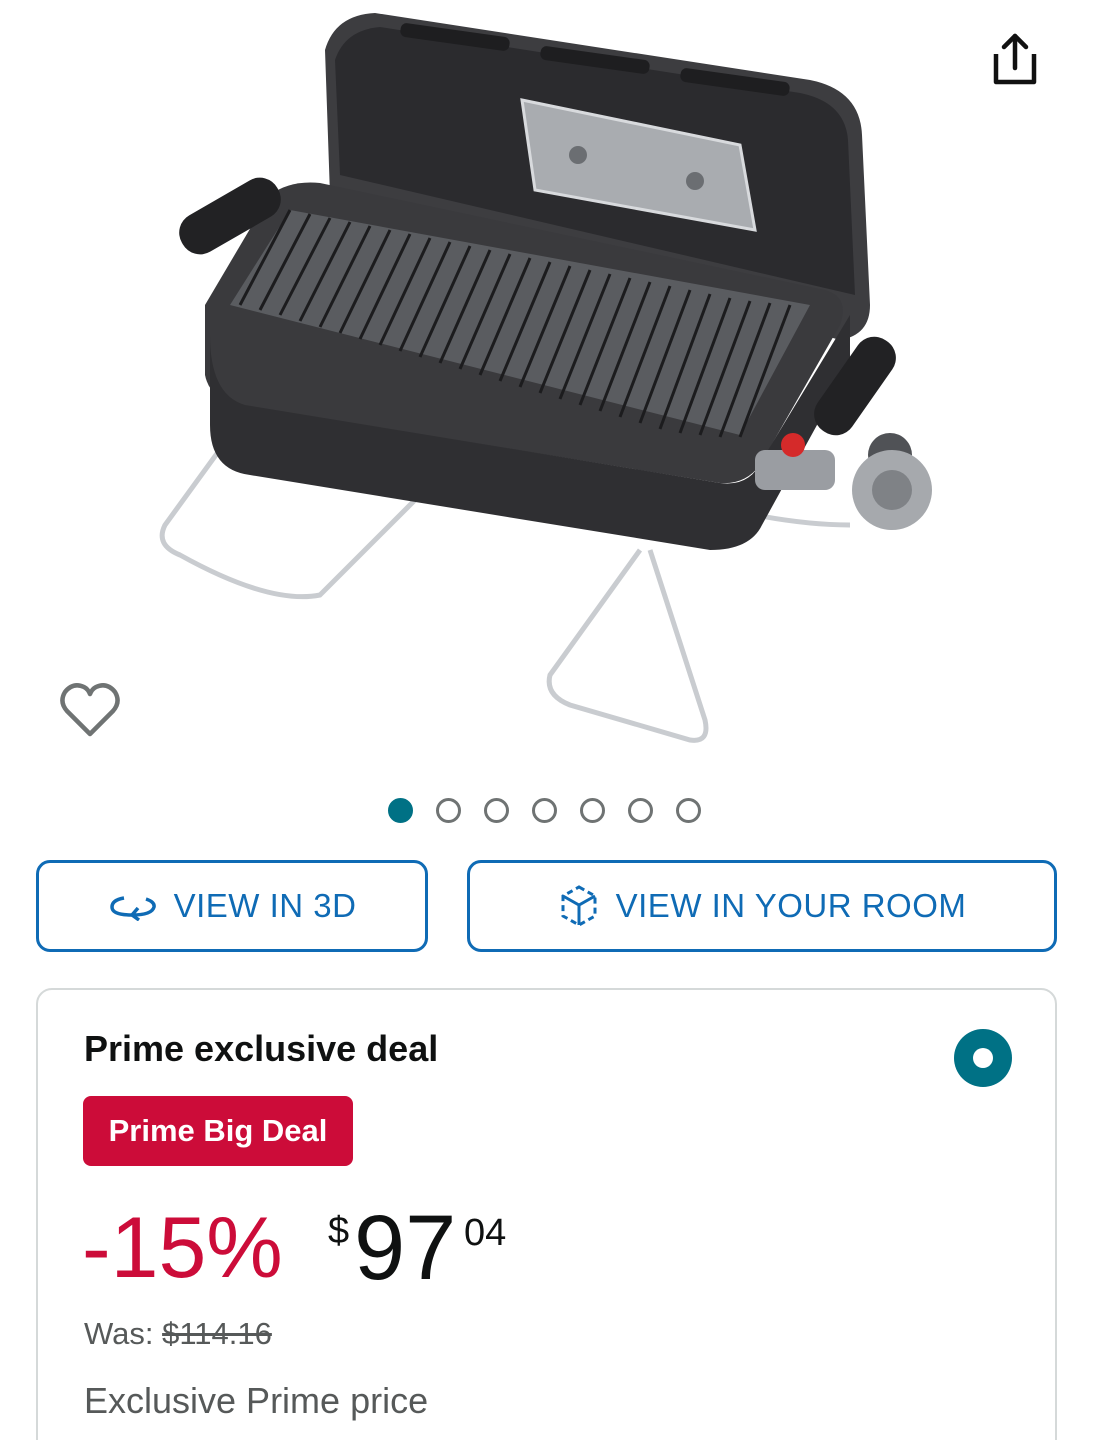 The width and height of the screenshot is (1093, 1440). I want to click on image-carousel-indicator, so click(544, 810).